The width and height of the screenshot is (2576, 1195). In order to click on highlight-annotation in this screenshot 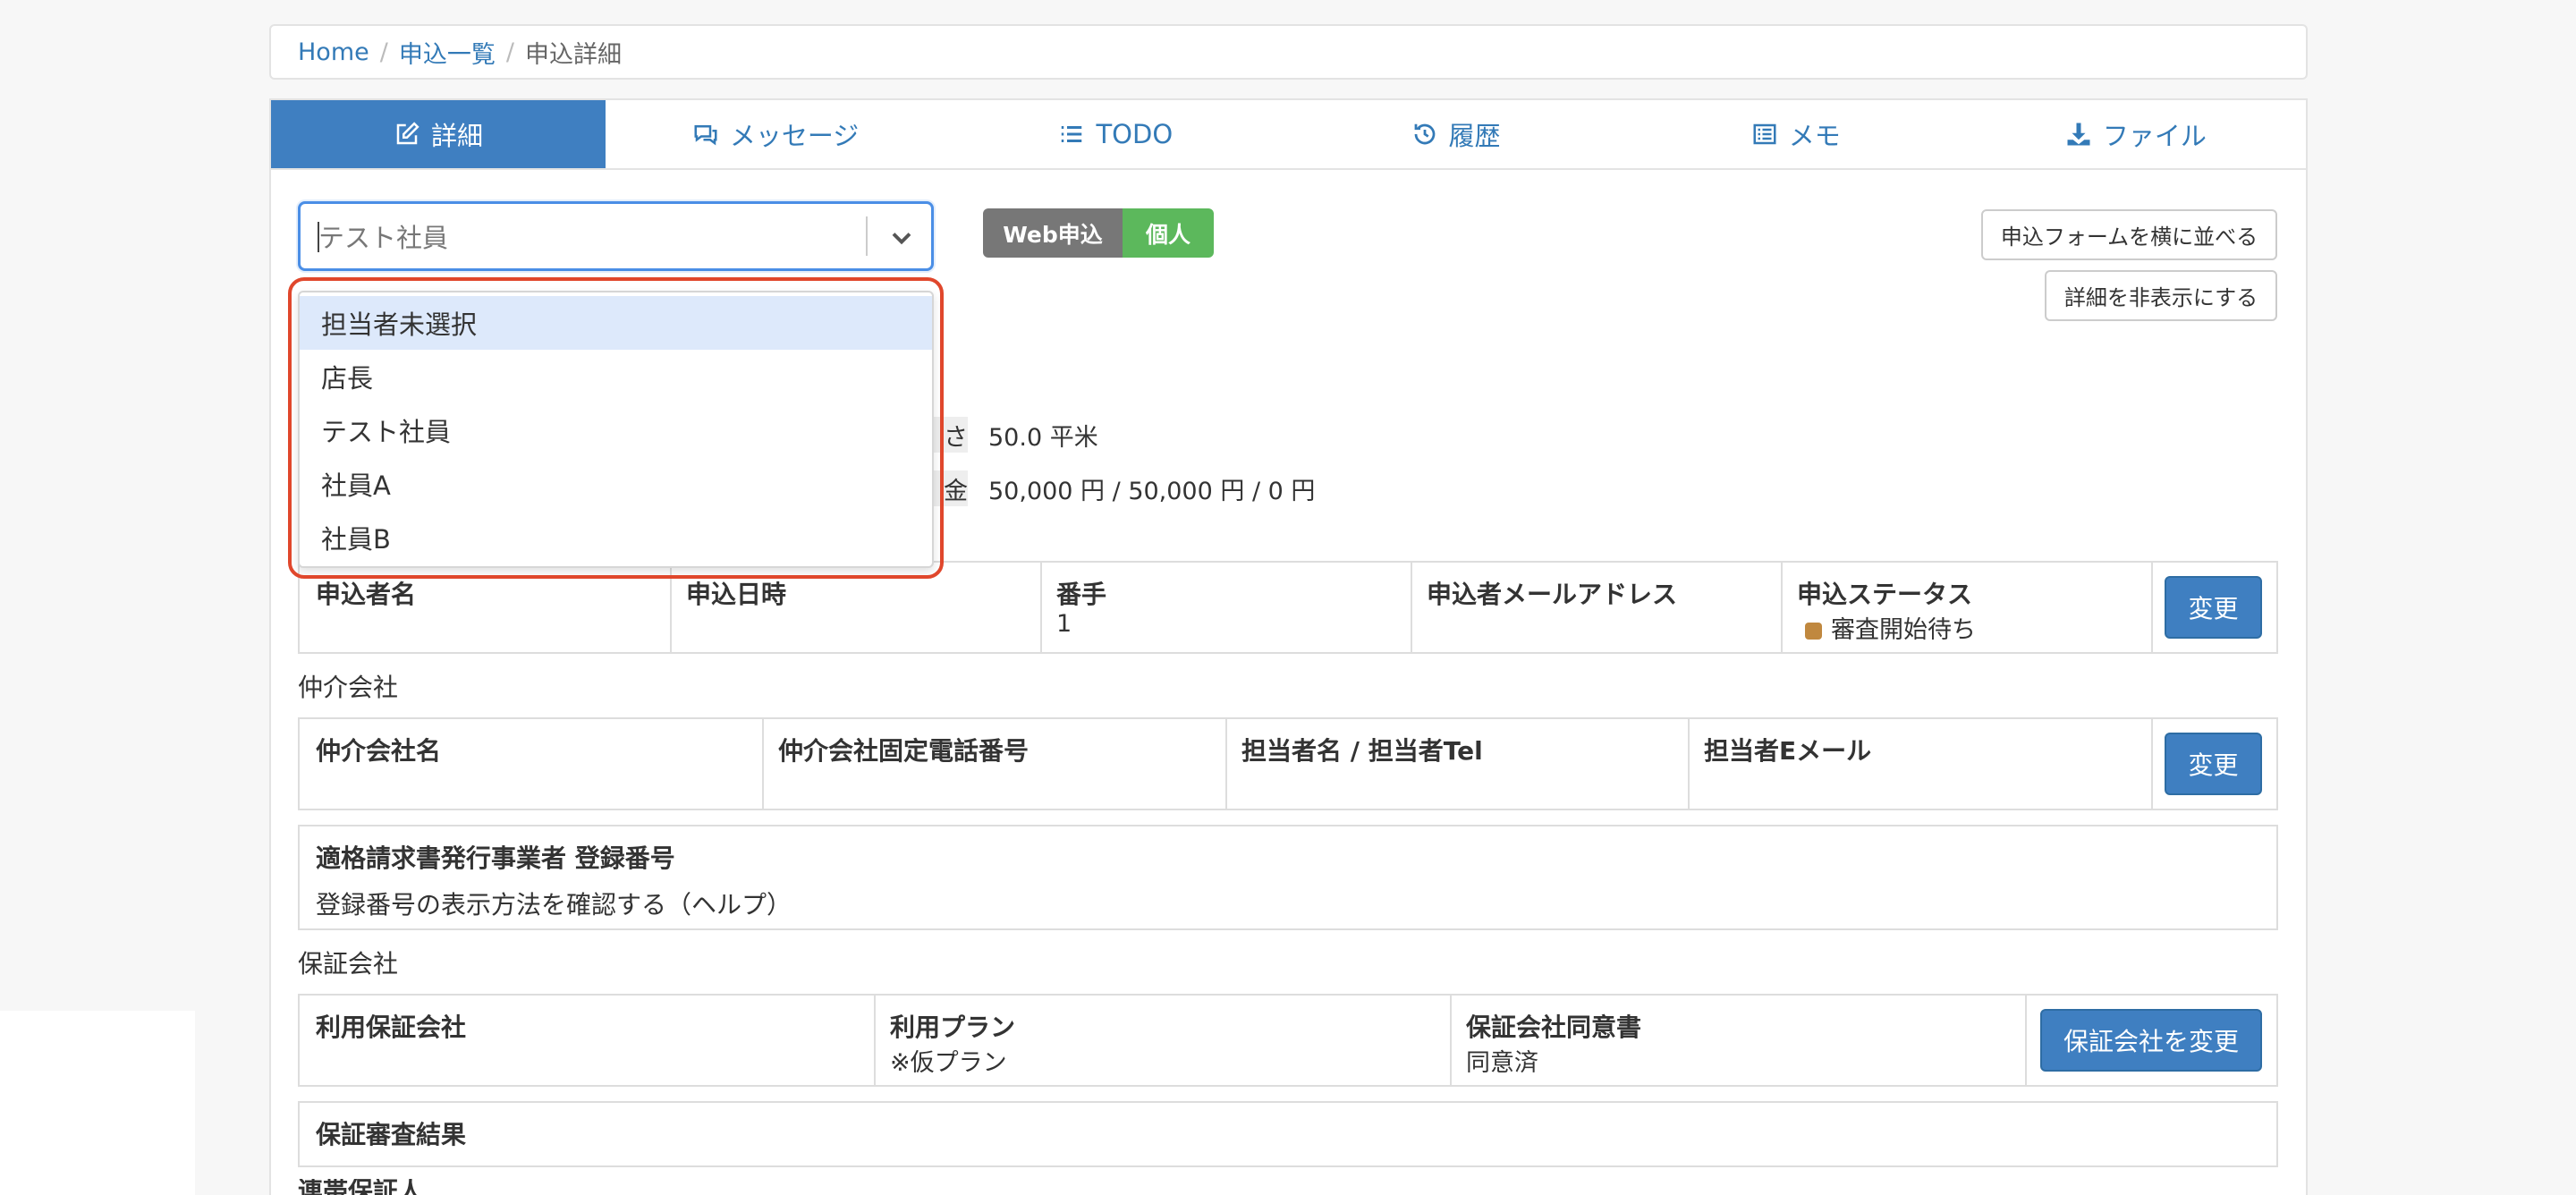, I will do `click(616, 428)`.